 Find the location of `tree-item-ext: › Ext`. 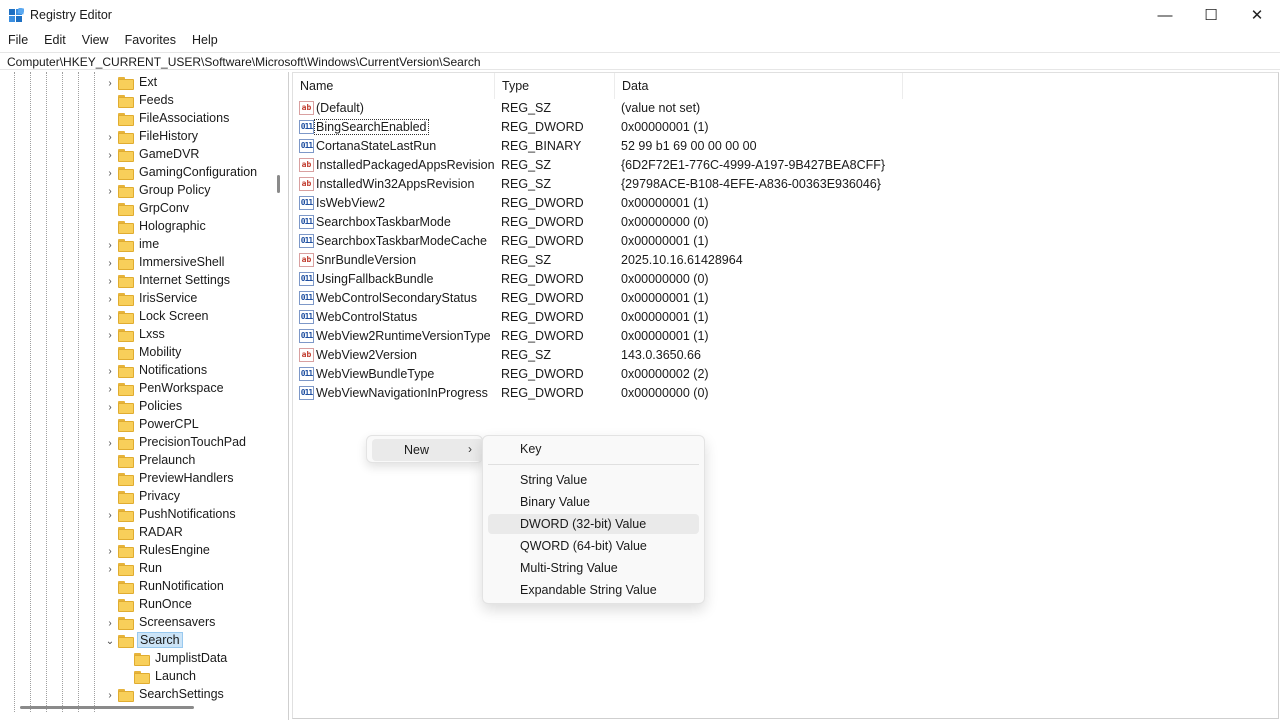

tree-item-ext: › Ext is located at coordinates (140, 83).